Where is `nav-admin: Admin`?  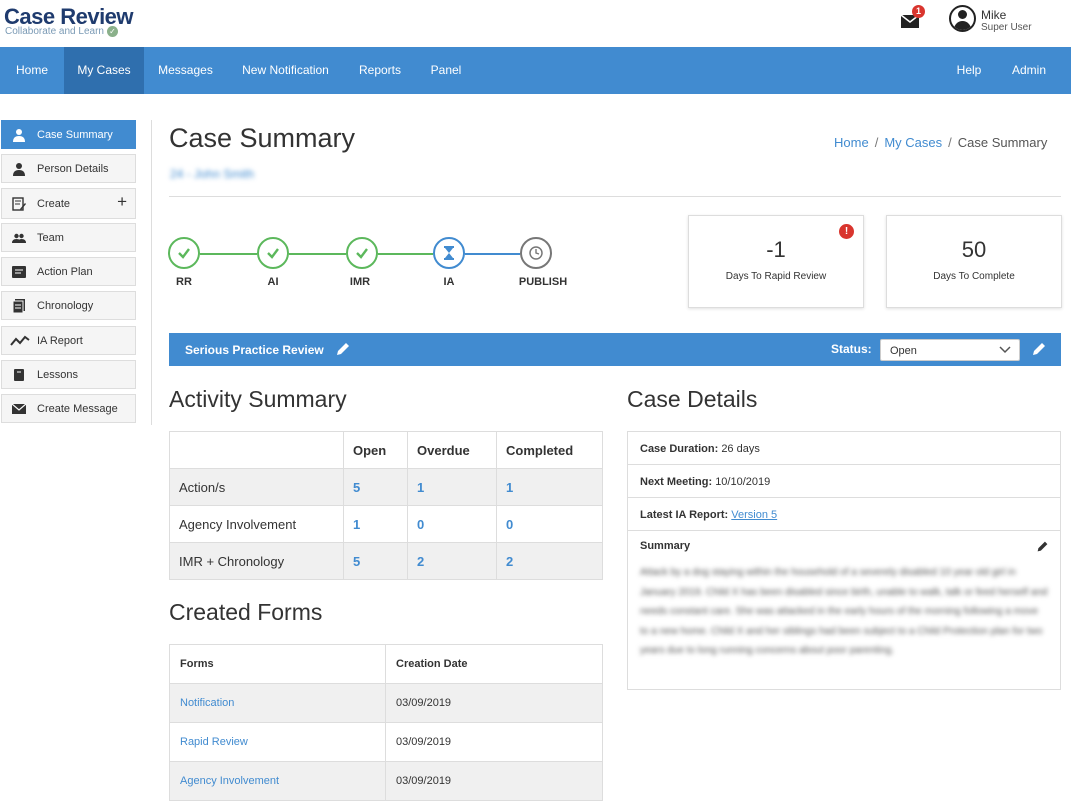 nav-admin: Admin is located at coordinates (1029, 70).